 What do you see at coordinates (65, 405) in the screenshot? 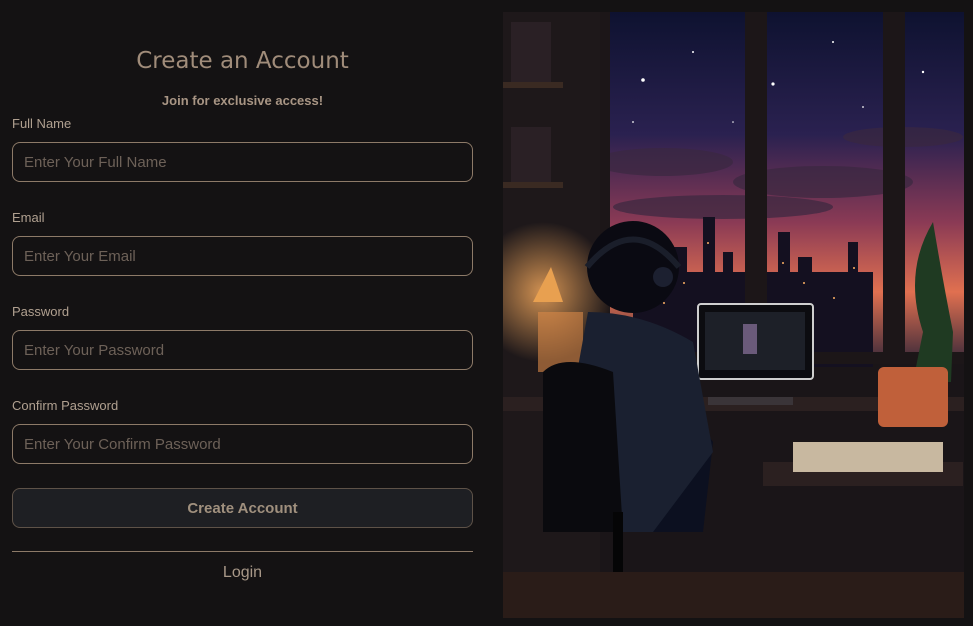
I see `confirm-password-label: Confirm Password` at bounding box center [65, 405].